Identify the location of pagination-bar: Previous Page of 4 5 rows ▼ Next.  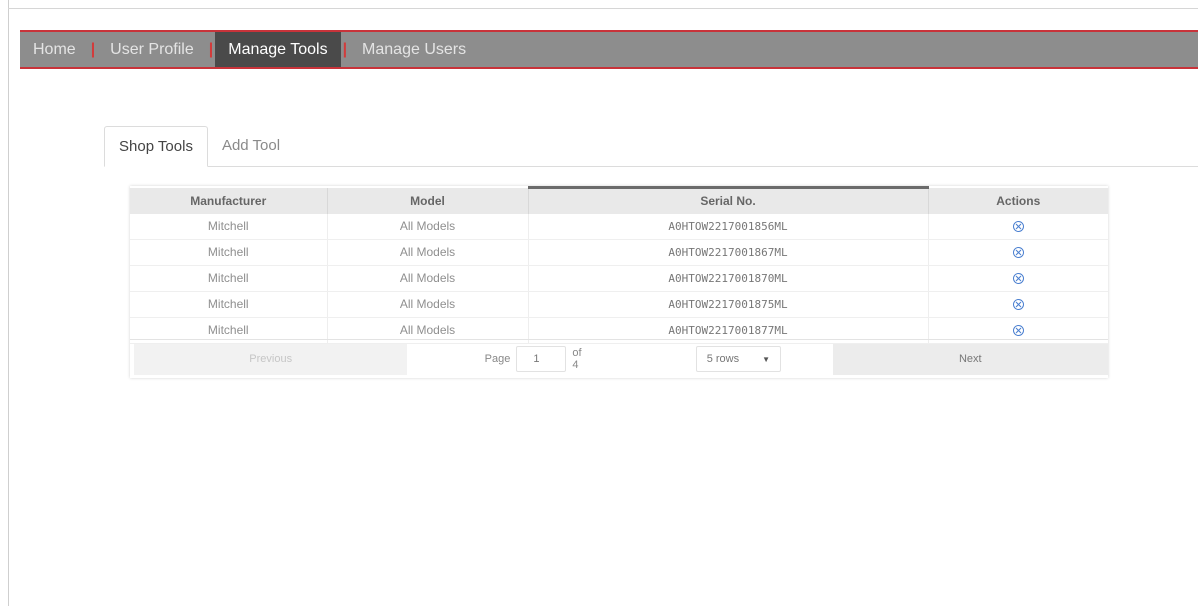
(619, 358).